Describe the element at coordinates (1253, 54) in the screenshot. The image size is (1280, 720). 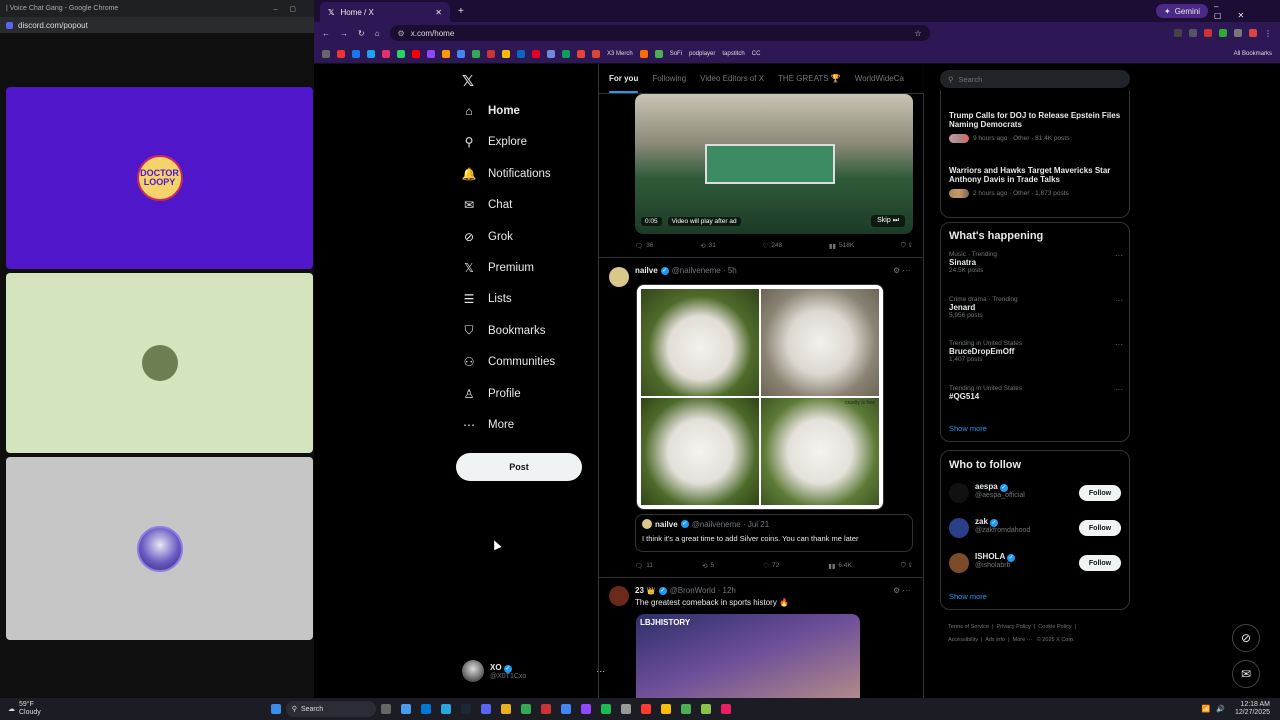
I see `all-bookmarks: All Bookmarks` at that location.